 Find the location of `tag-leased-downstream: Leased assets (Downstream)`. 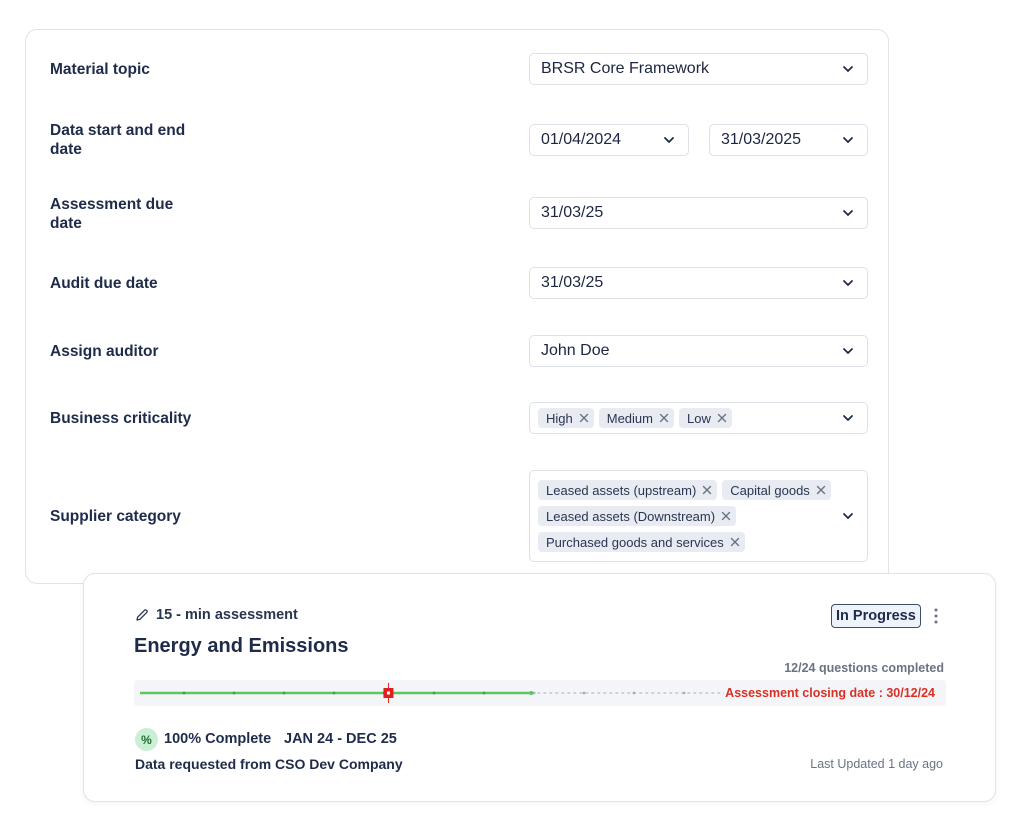

tag-leased-downstream: Leased assets (Downstream) is located at coordinates (637, 516).